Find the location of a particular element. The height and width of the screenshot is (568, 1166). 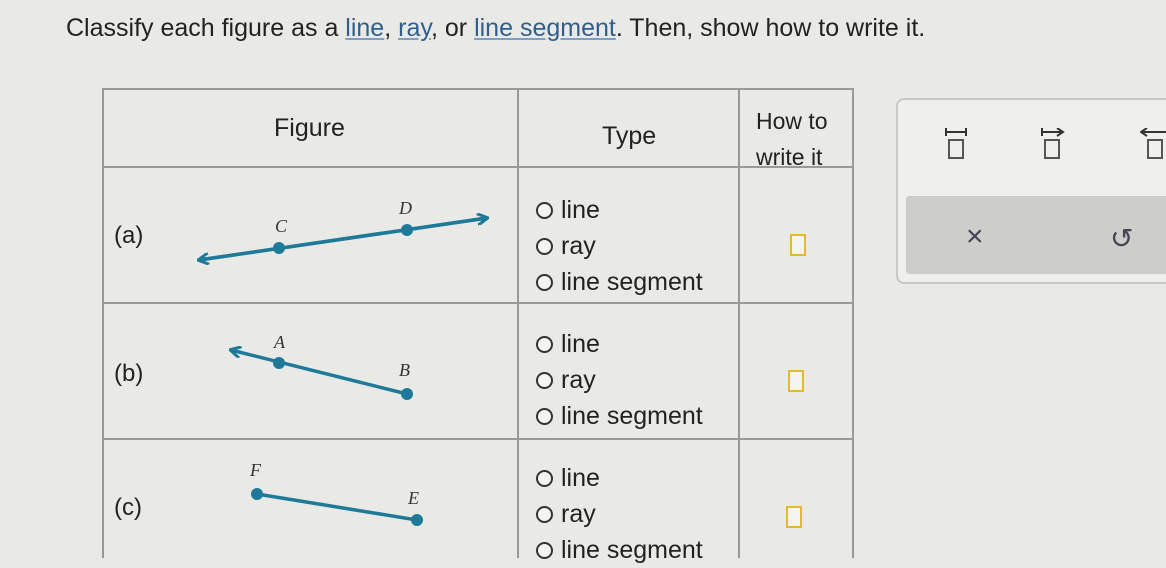

header-type: Type is located at coordinates (629, 136).